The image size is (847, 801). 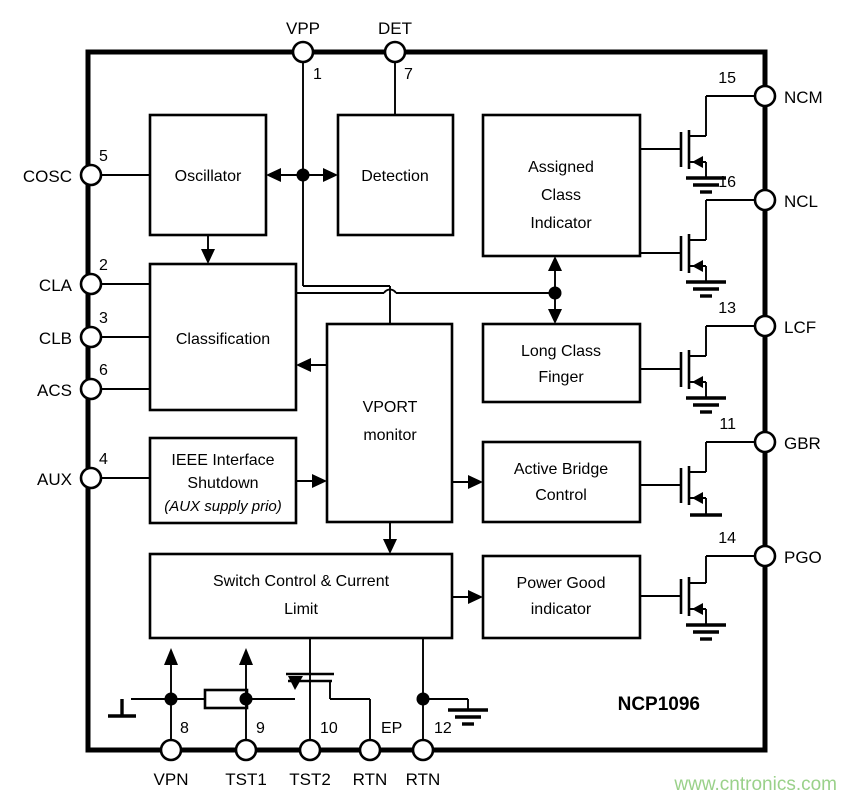 What do you see at coordinates (301, 581) in the screenshot?
I see `block-switch-control-line1: Switch Control & Current` at bounding box center [301, 581].